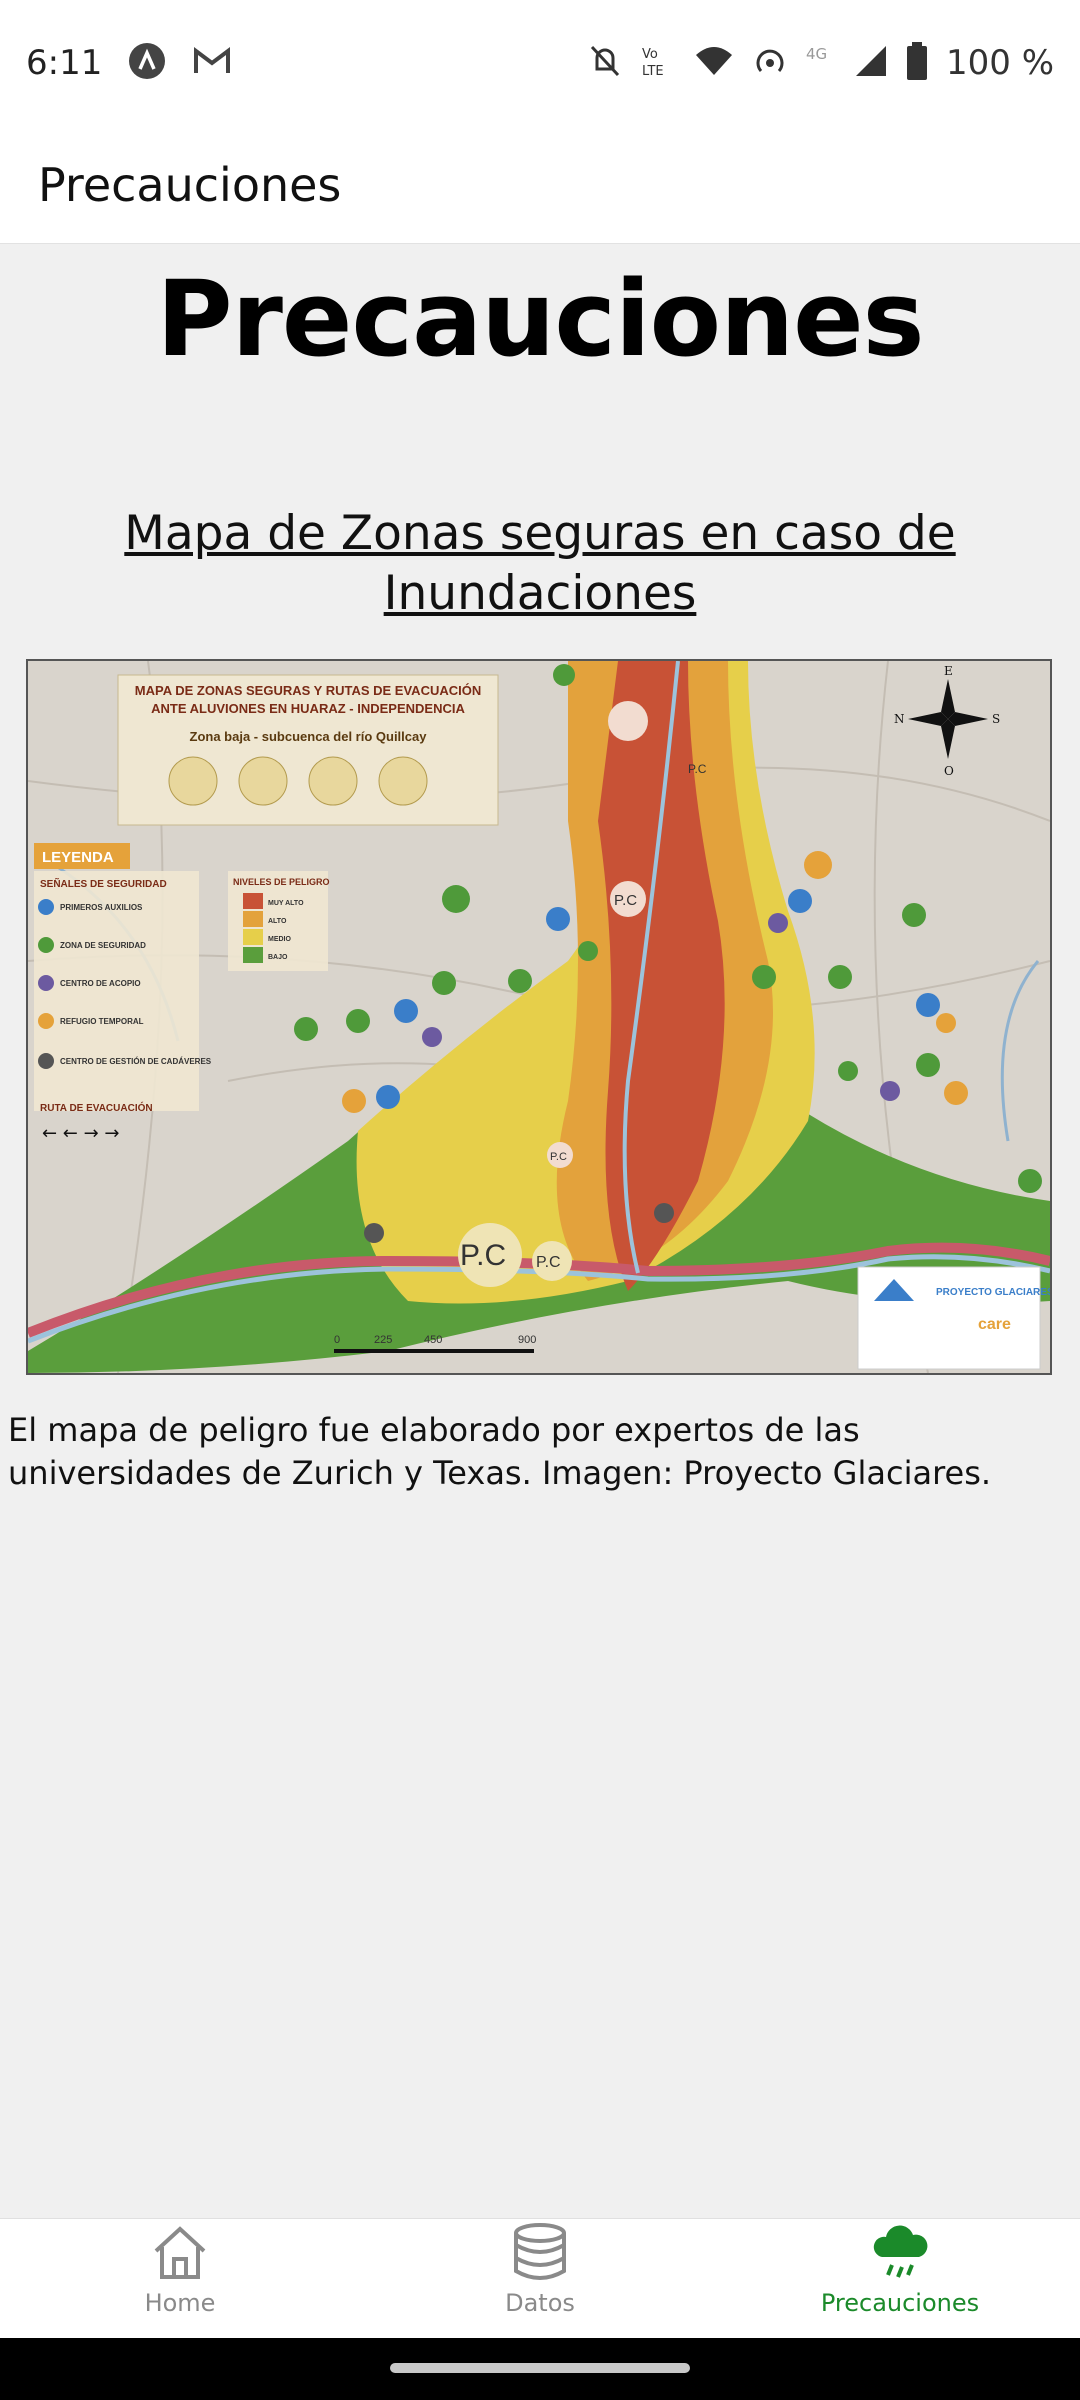 This screenshot has height=2400, width=1080. I want to click on svg-text: 450, so click(433, 1340).